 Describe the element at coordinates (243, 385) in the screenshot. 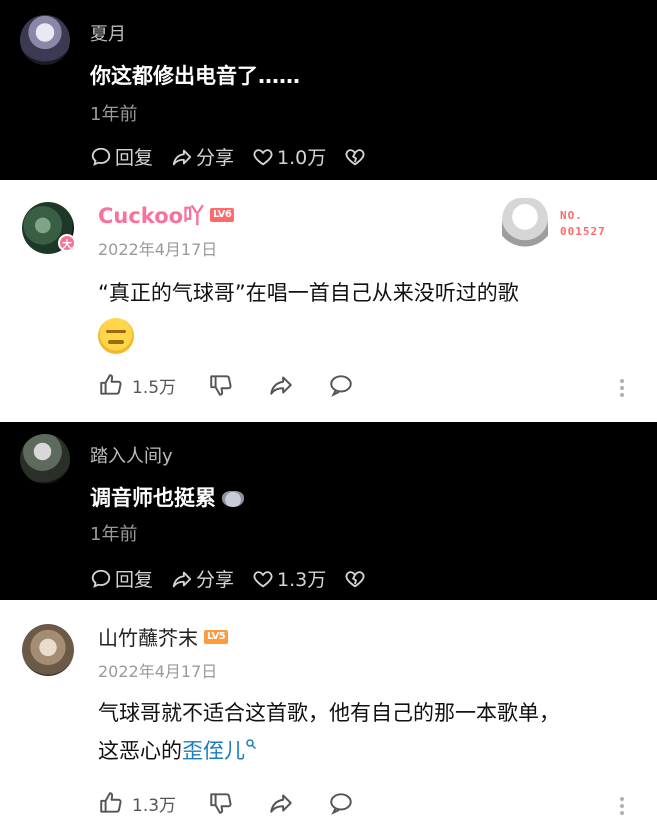

I see `comment-actions: 1.5万` at that location.